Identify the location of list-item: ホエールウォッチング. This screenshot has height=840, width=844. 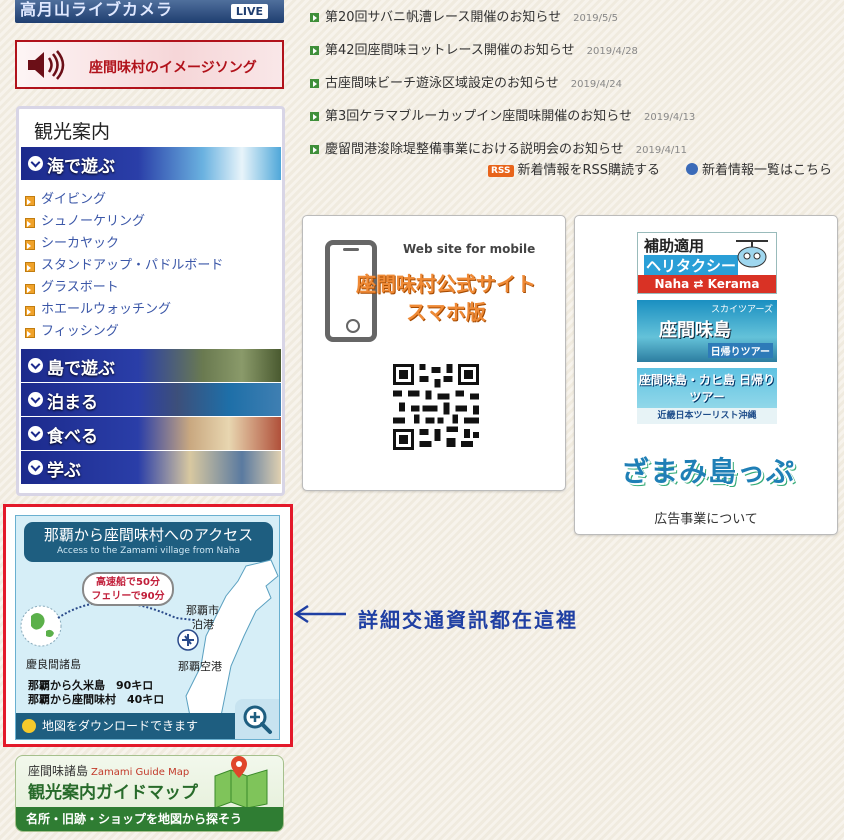
(150, 310).